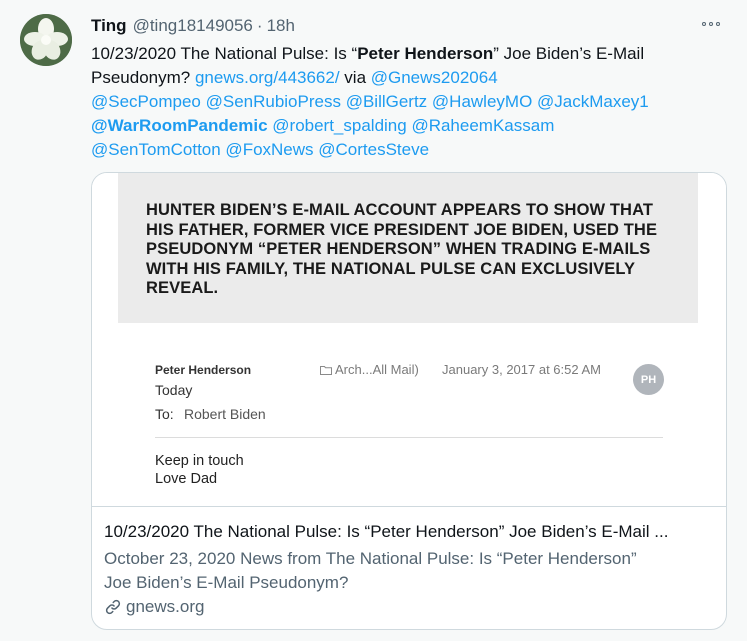  I want to click on tweet-header: Ting @ting18149056 · 18h, so click(193, 26).